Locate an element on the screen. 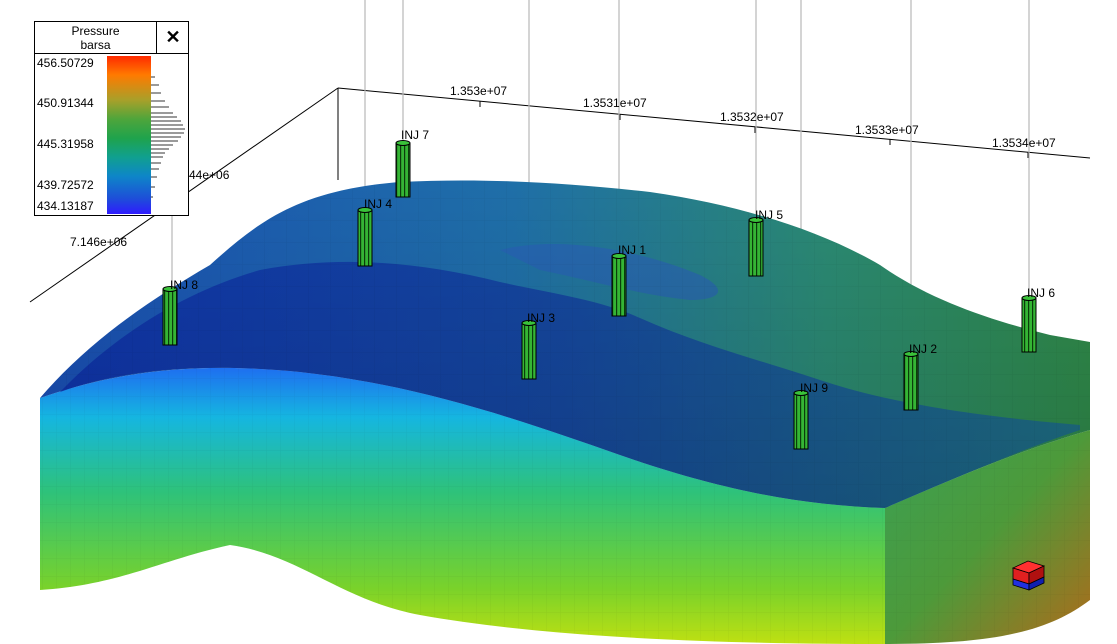 The height and width of the screenshot is (644, 1117). legend-property-label: Pressure is located at coordinates (95, 31).